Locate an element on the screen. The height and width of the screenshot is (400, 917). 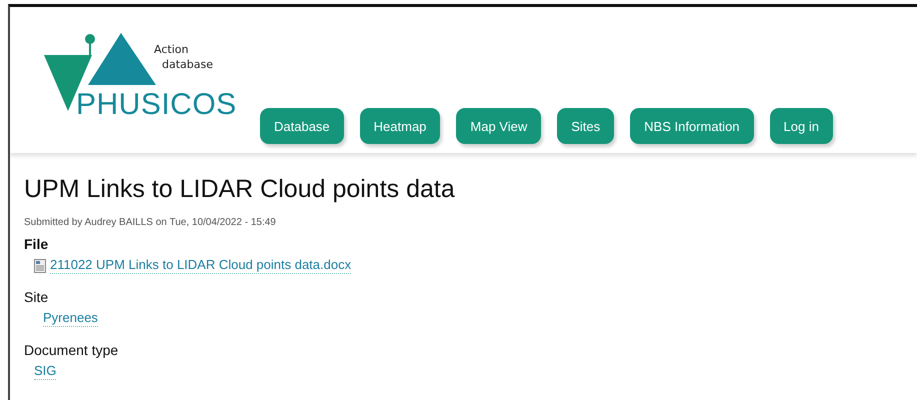
document-icon is located at coordinates (40, 265).